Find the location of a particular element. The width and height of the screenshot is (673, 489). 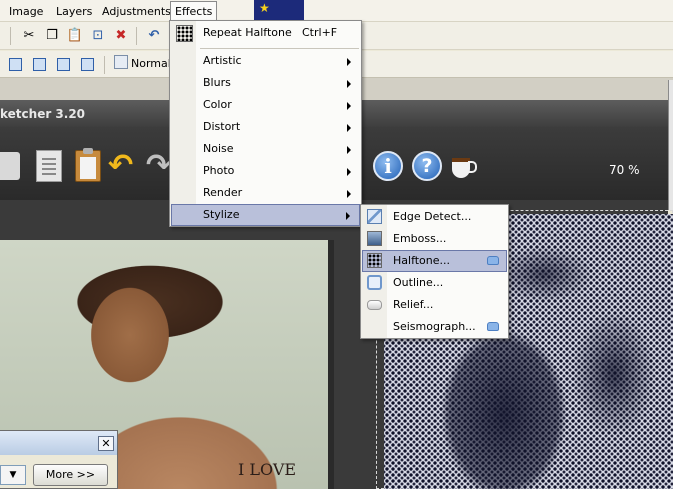

menu-item-repeat-halftone: Repeat Halftone Ctrl+F is located at coordinates (265, 33).